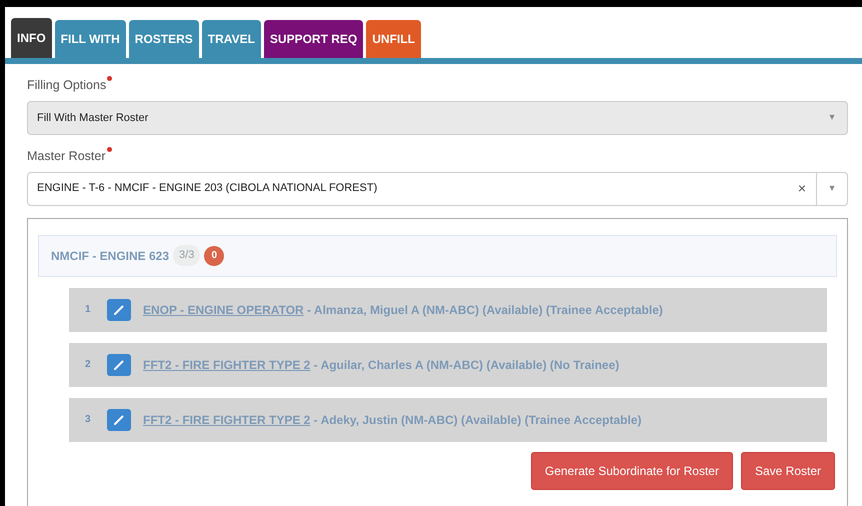  Describe the element at coordinates (163, 39) in the screenshot. I see `tab: ROSTERS` at that location.